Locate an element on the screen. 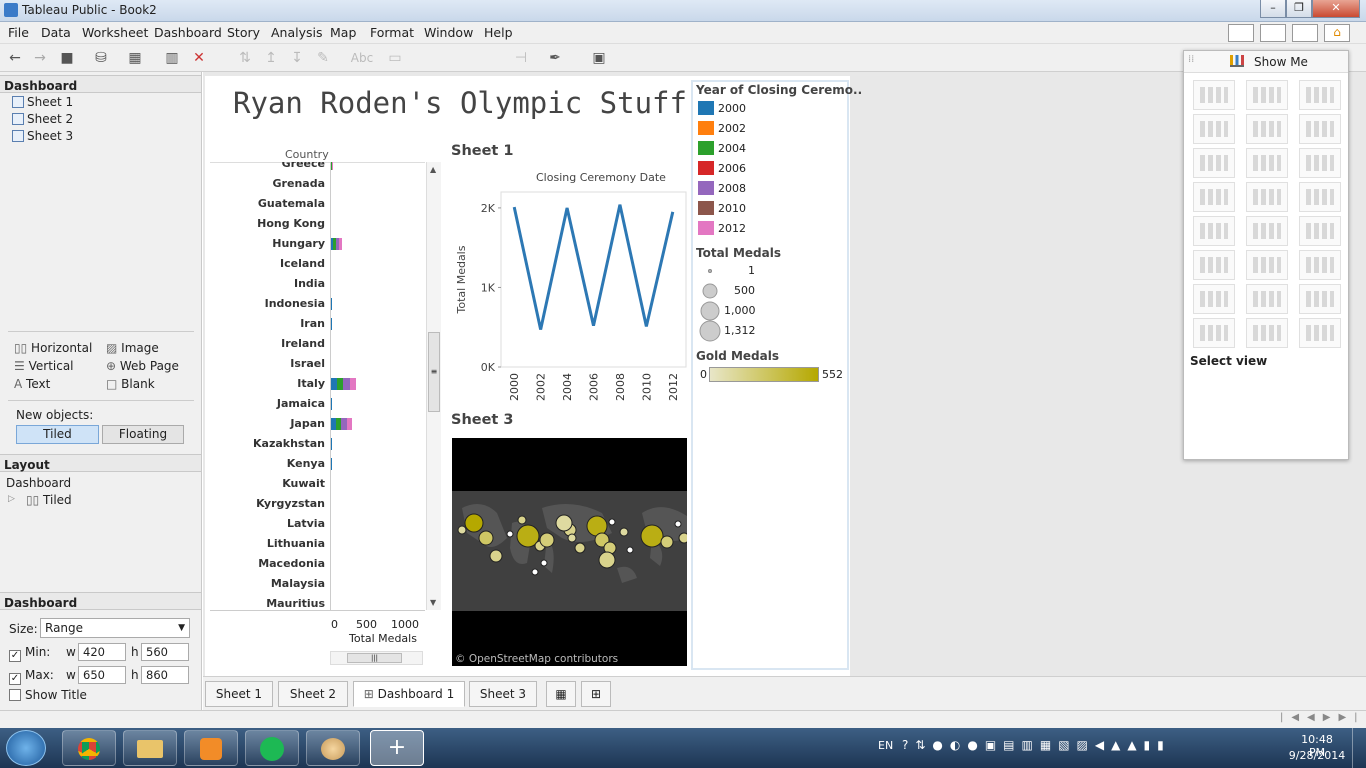 The image size is (1366, 768). tab-sheet-1: Sheet 1 is located at coordinates (239, 694).